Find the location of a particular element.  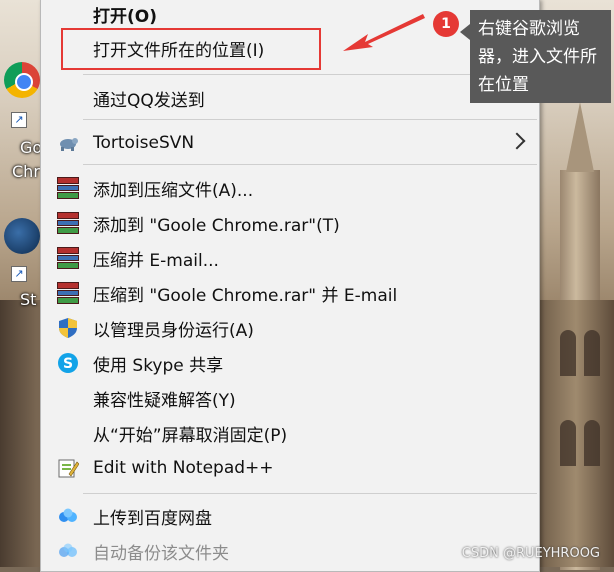

menu-item-label: Edit with Notepad++ is located at coordinates (183, 468).